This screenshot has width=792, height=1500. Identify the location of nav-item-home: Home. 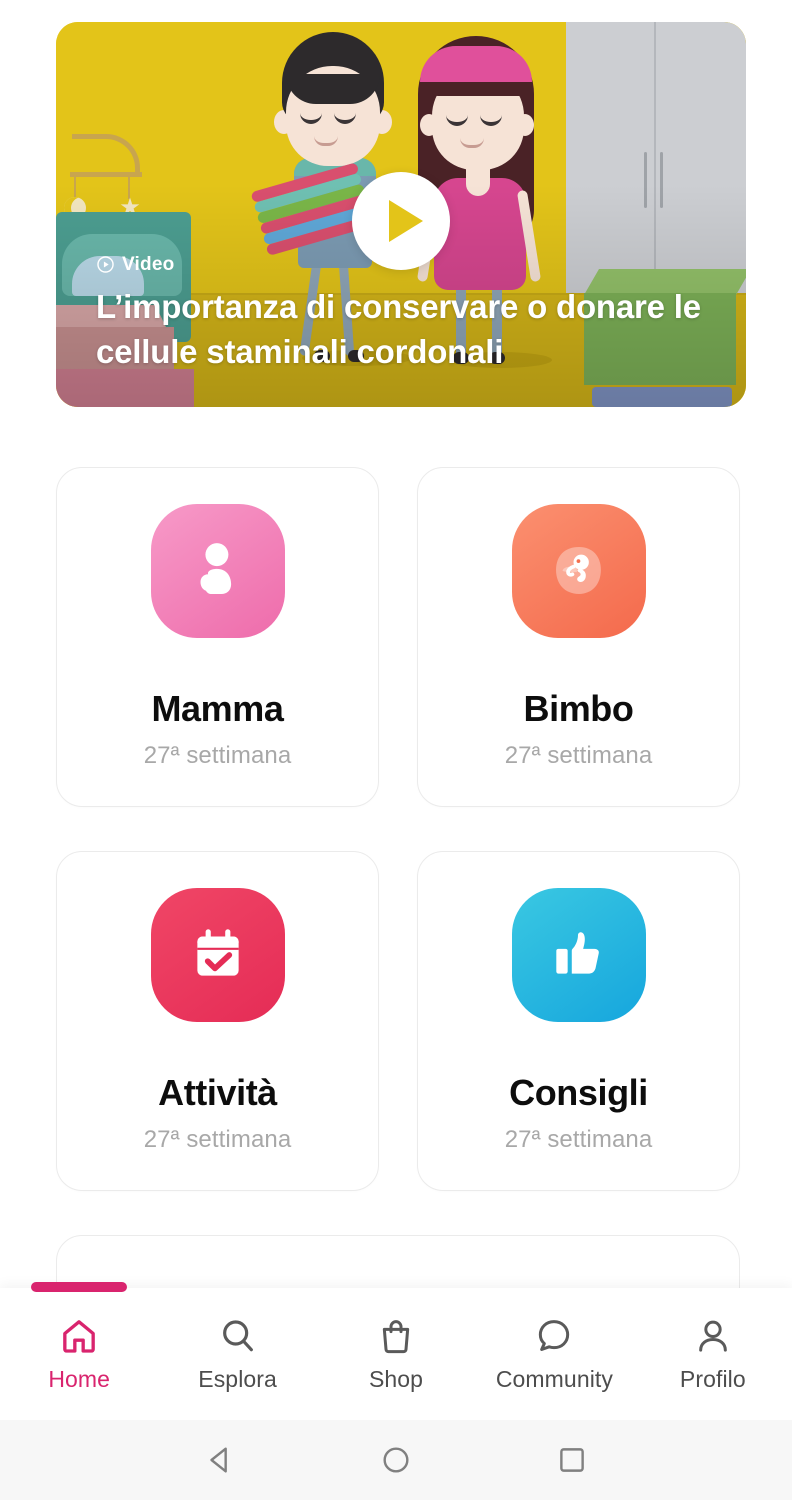
(79, 1351).